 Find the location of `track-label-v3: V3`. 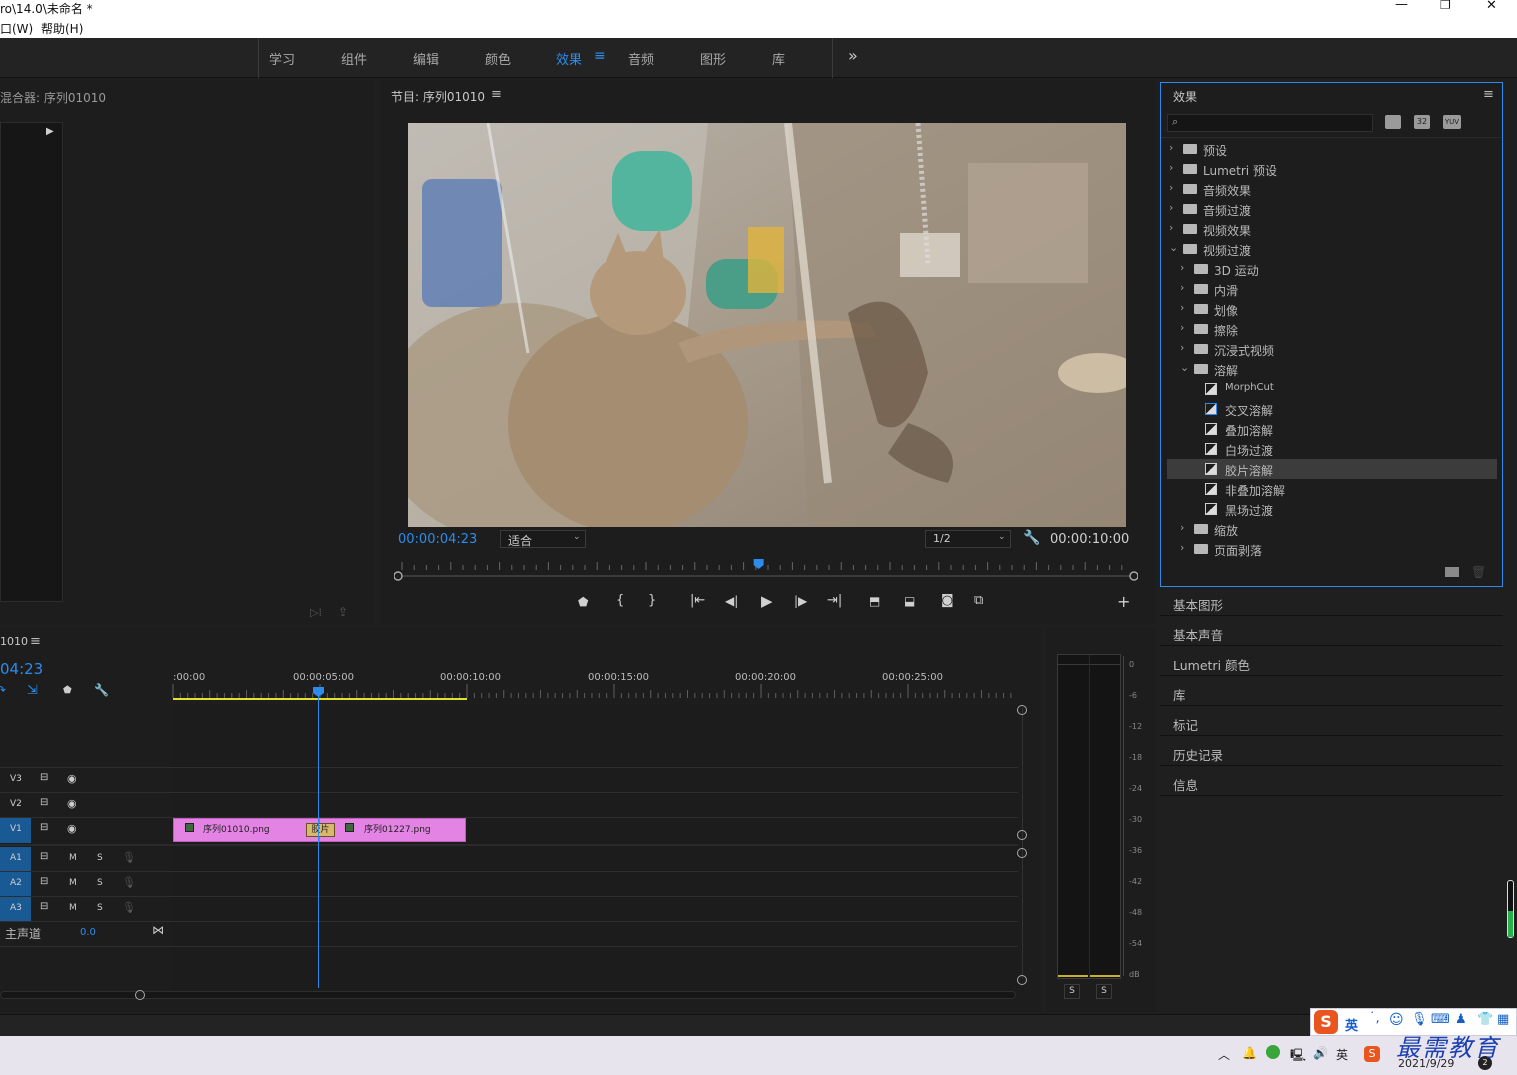

track-label-v3: V3 is located at coordinates (16, 779).